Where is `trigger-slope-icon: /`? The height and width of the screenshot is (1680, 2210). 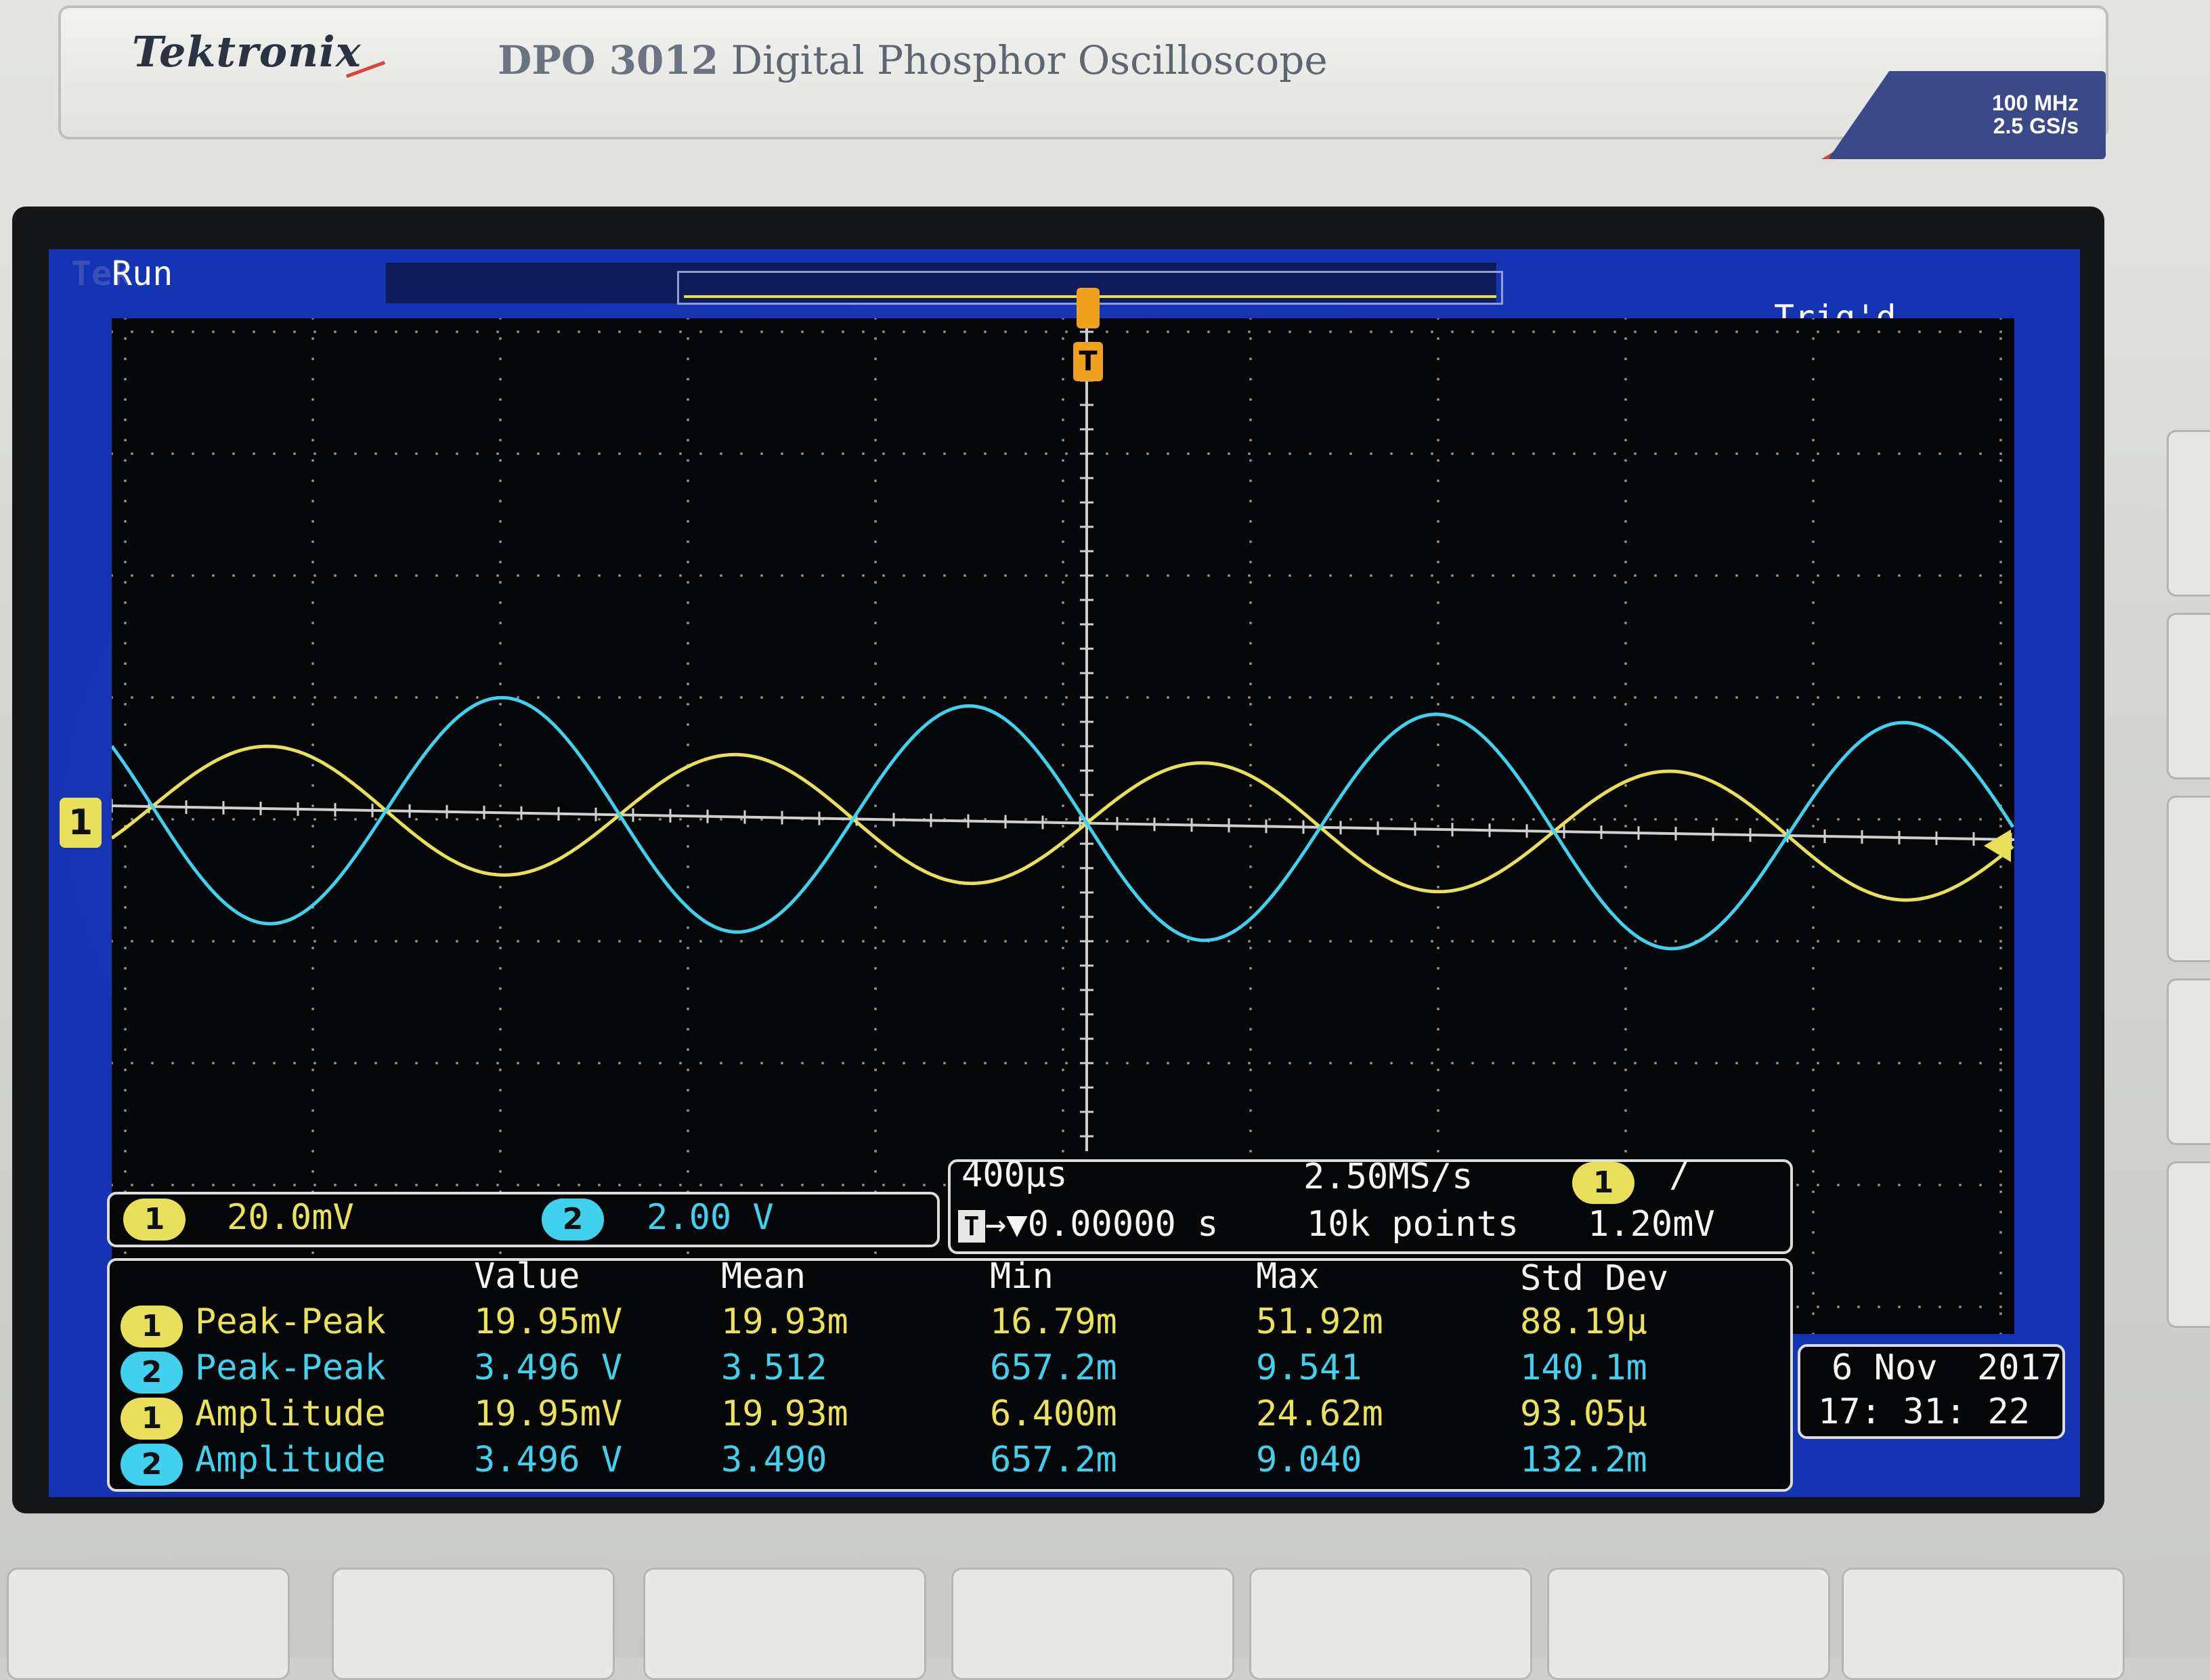 trigger-slope-icon: / is located at coordinates (1680, 1175).